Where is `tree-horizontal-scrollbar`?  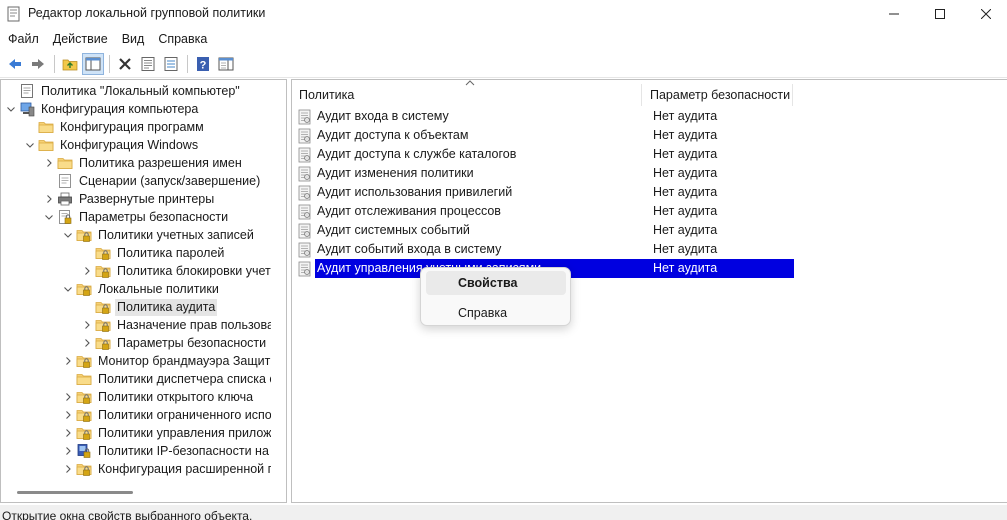
tree-horizontal-scrollbar is located at coordinates (75, 492).